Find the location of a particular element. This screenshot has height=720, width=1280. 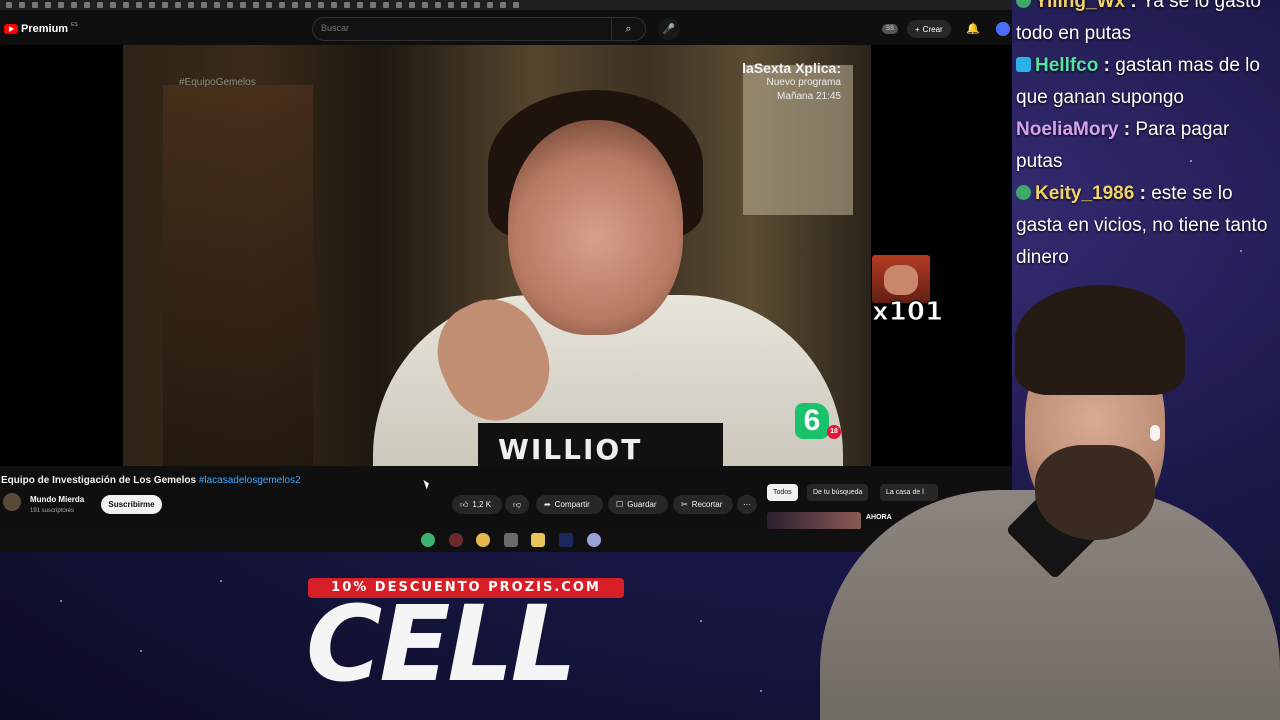

app-icon is located at coordinates (456, 540).